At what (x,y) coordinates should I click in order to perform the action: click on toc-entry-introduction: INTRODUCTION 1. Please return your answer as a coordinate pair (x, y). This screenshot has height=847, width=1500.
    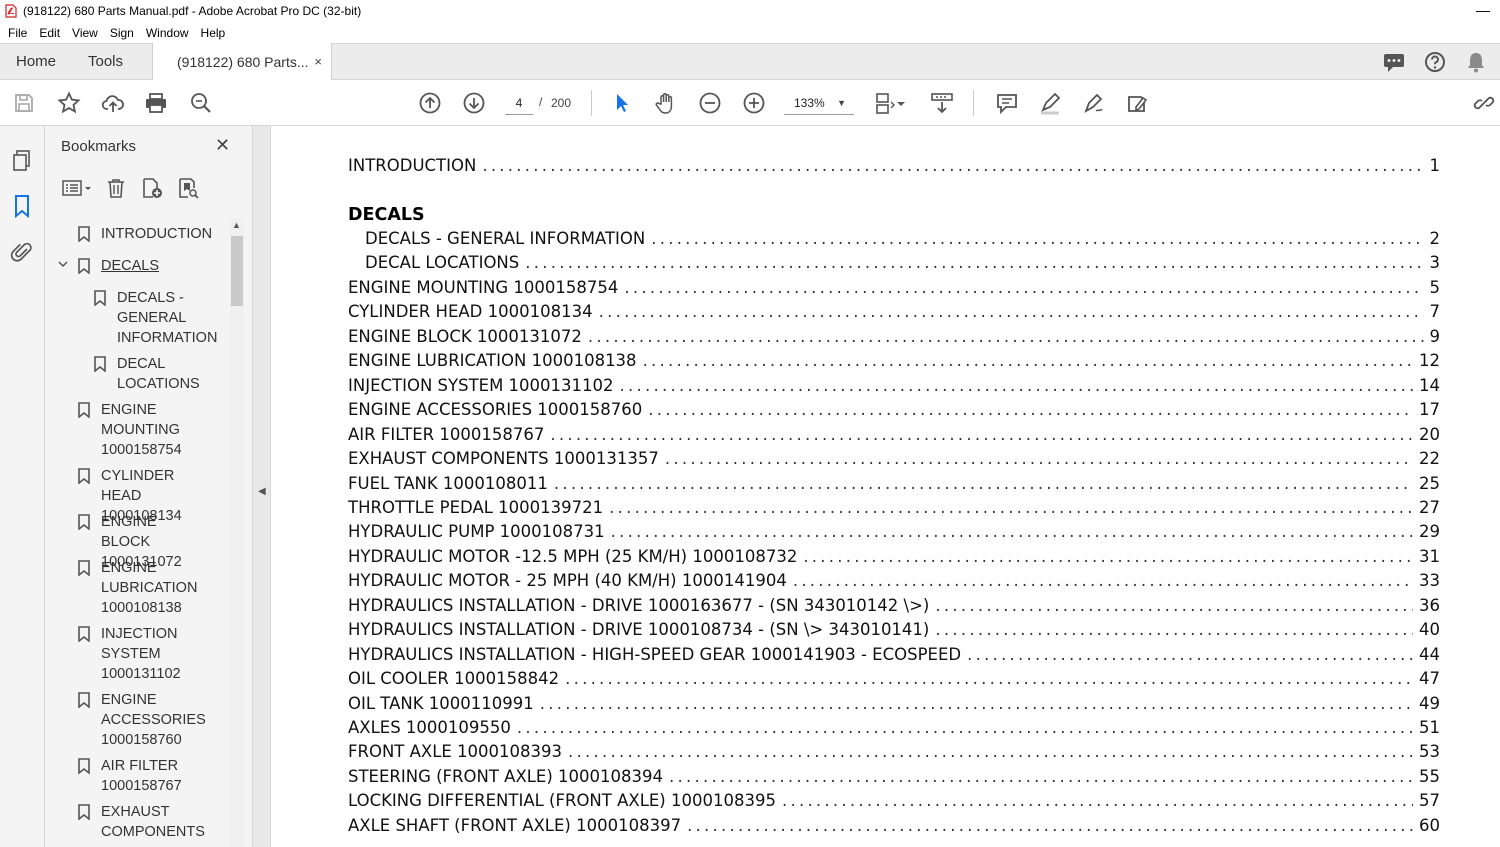
    Looking at the image, I should click on (894, 168).